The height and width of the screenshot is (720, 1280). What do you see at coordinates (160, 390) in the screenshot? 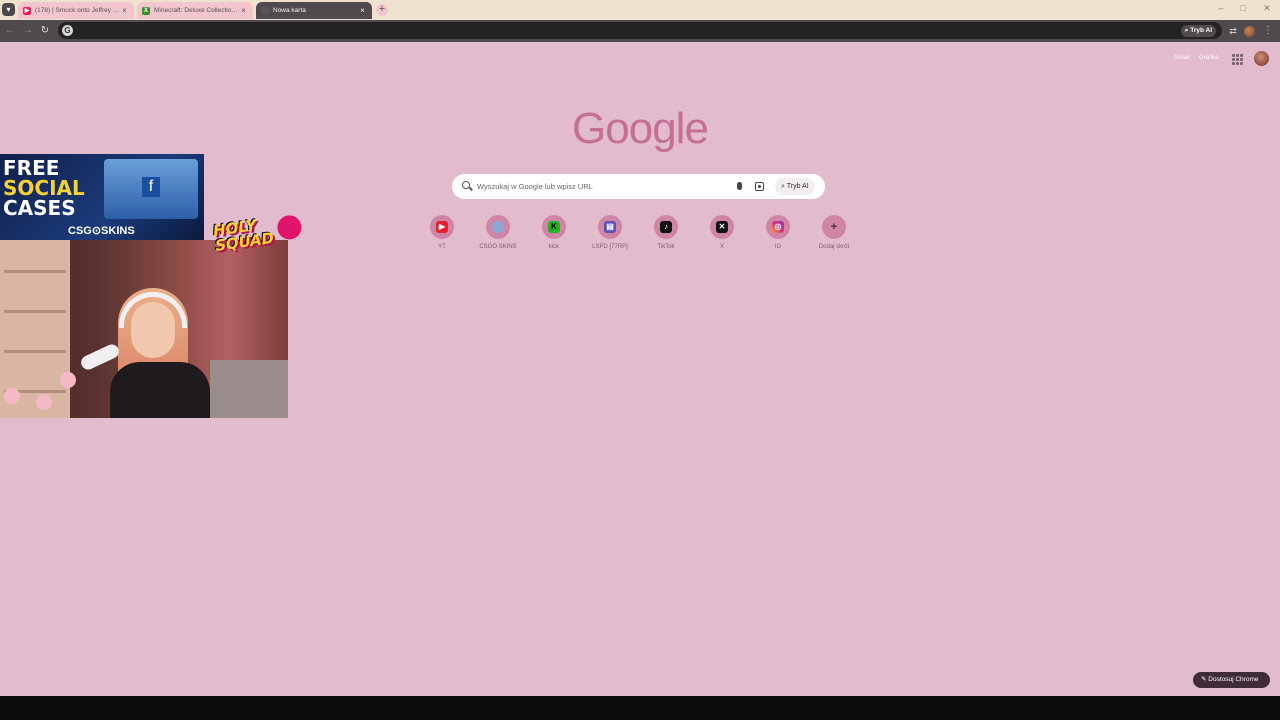
I see `streamer-body` at bounding box center [160, 390].